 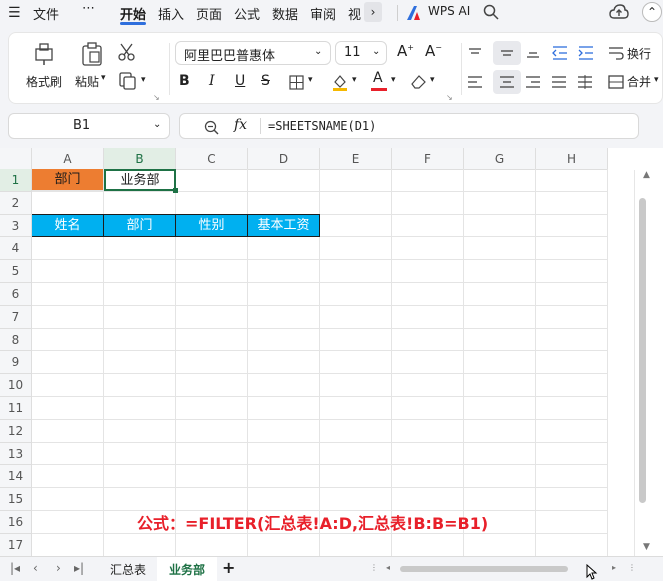 I want to click on fill-handle, so click(x=175, y=190).